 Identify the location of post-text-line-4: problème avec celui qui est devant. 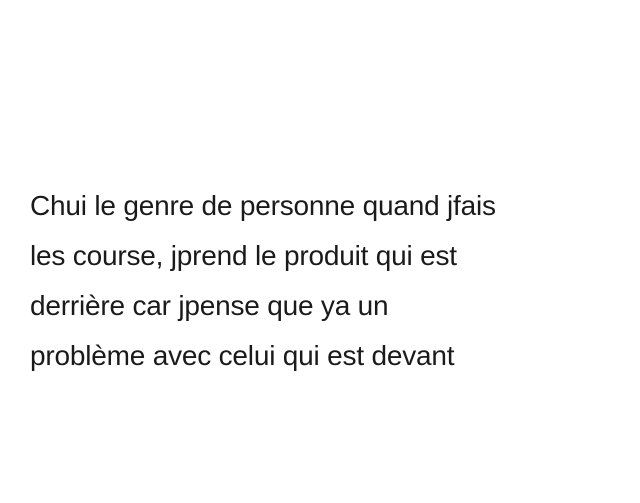
(242, 355).